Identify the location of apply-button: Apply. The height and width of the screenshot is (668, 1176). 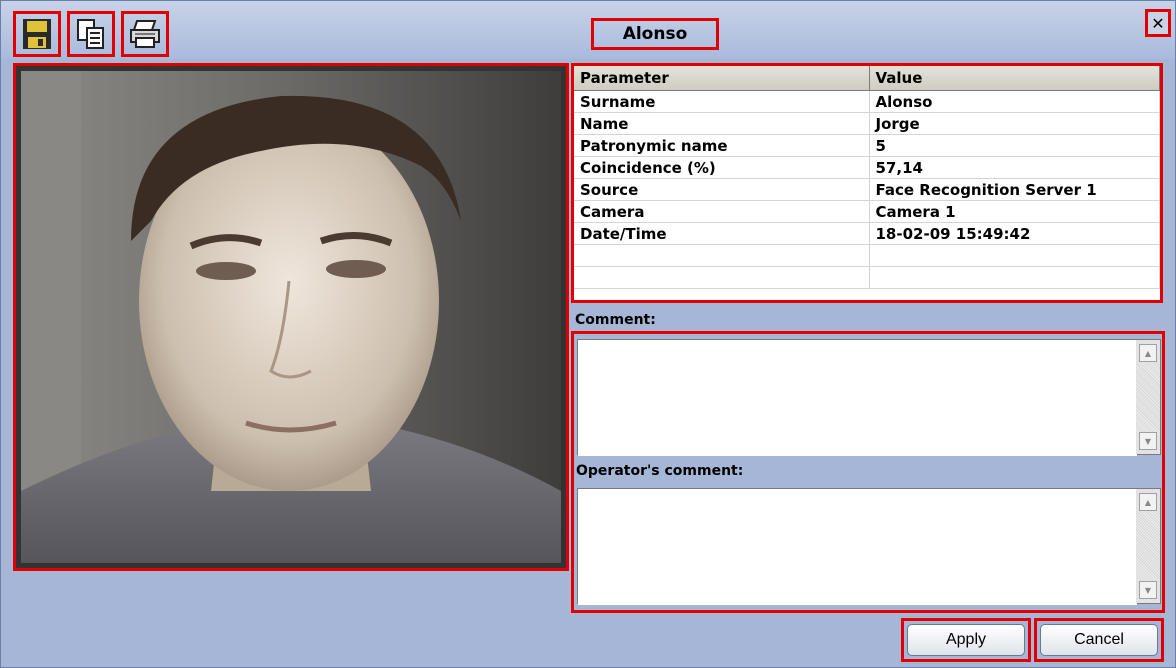
(966, 640).